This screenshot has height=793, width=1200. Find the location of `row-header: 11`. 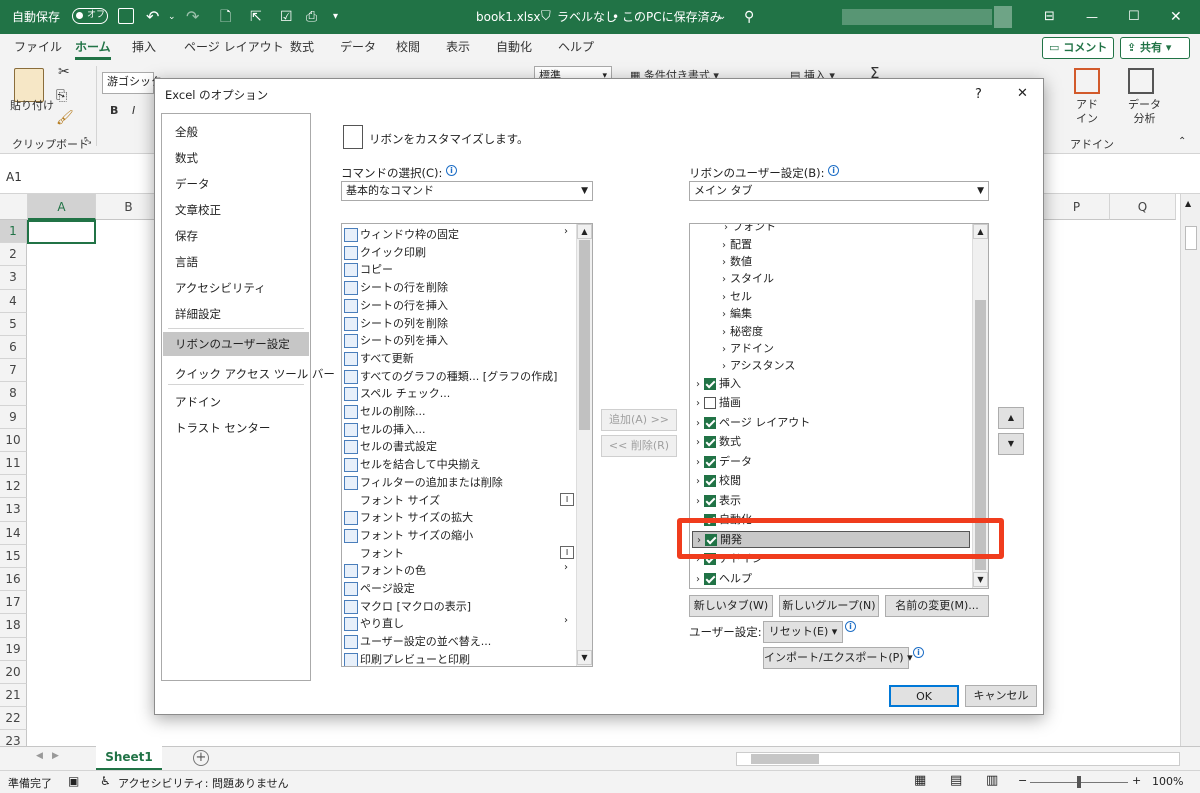

row-header: 11 is located at coordinates (13, 464).